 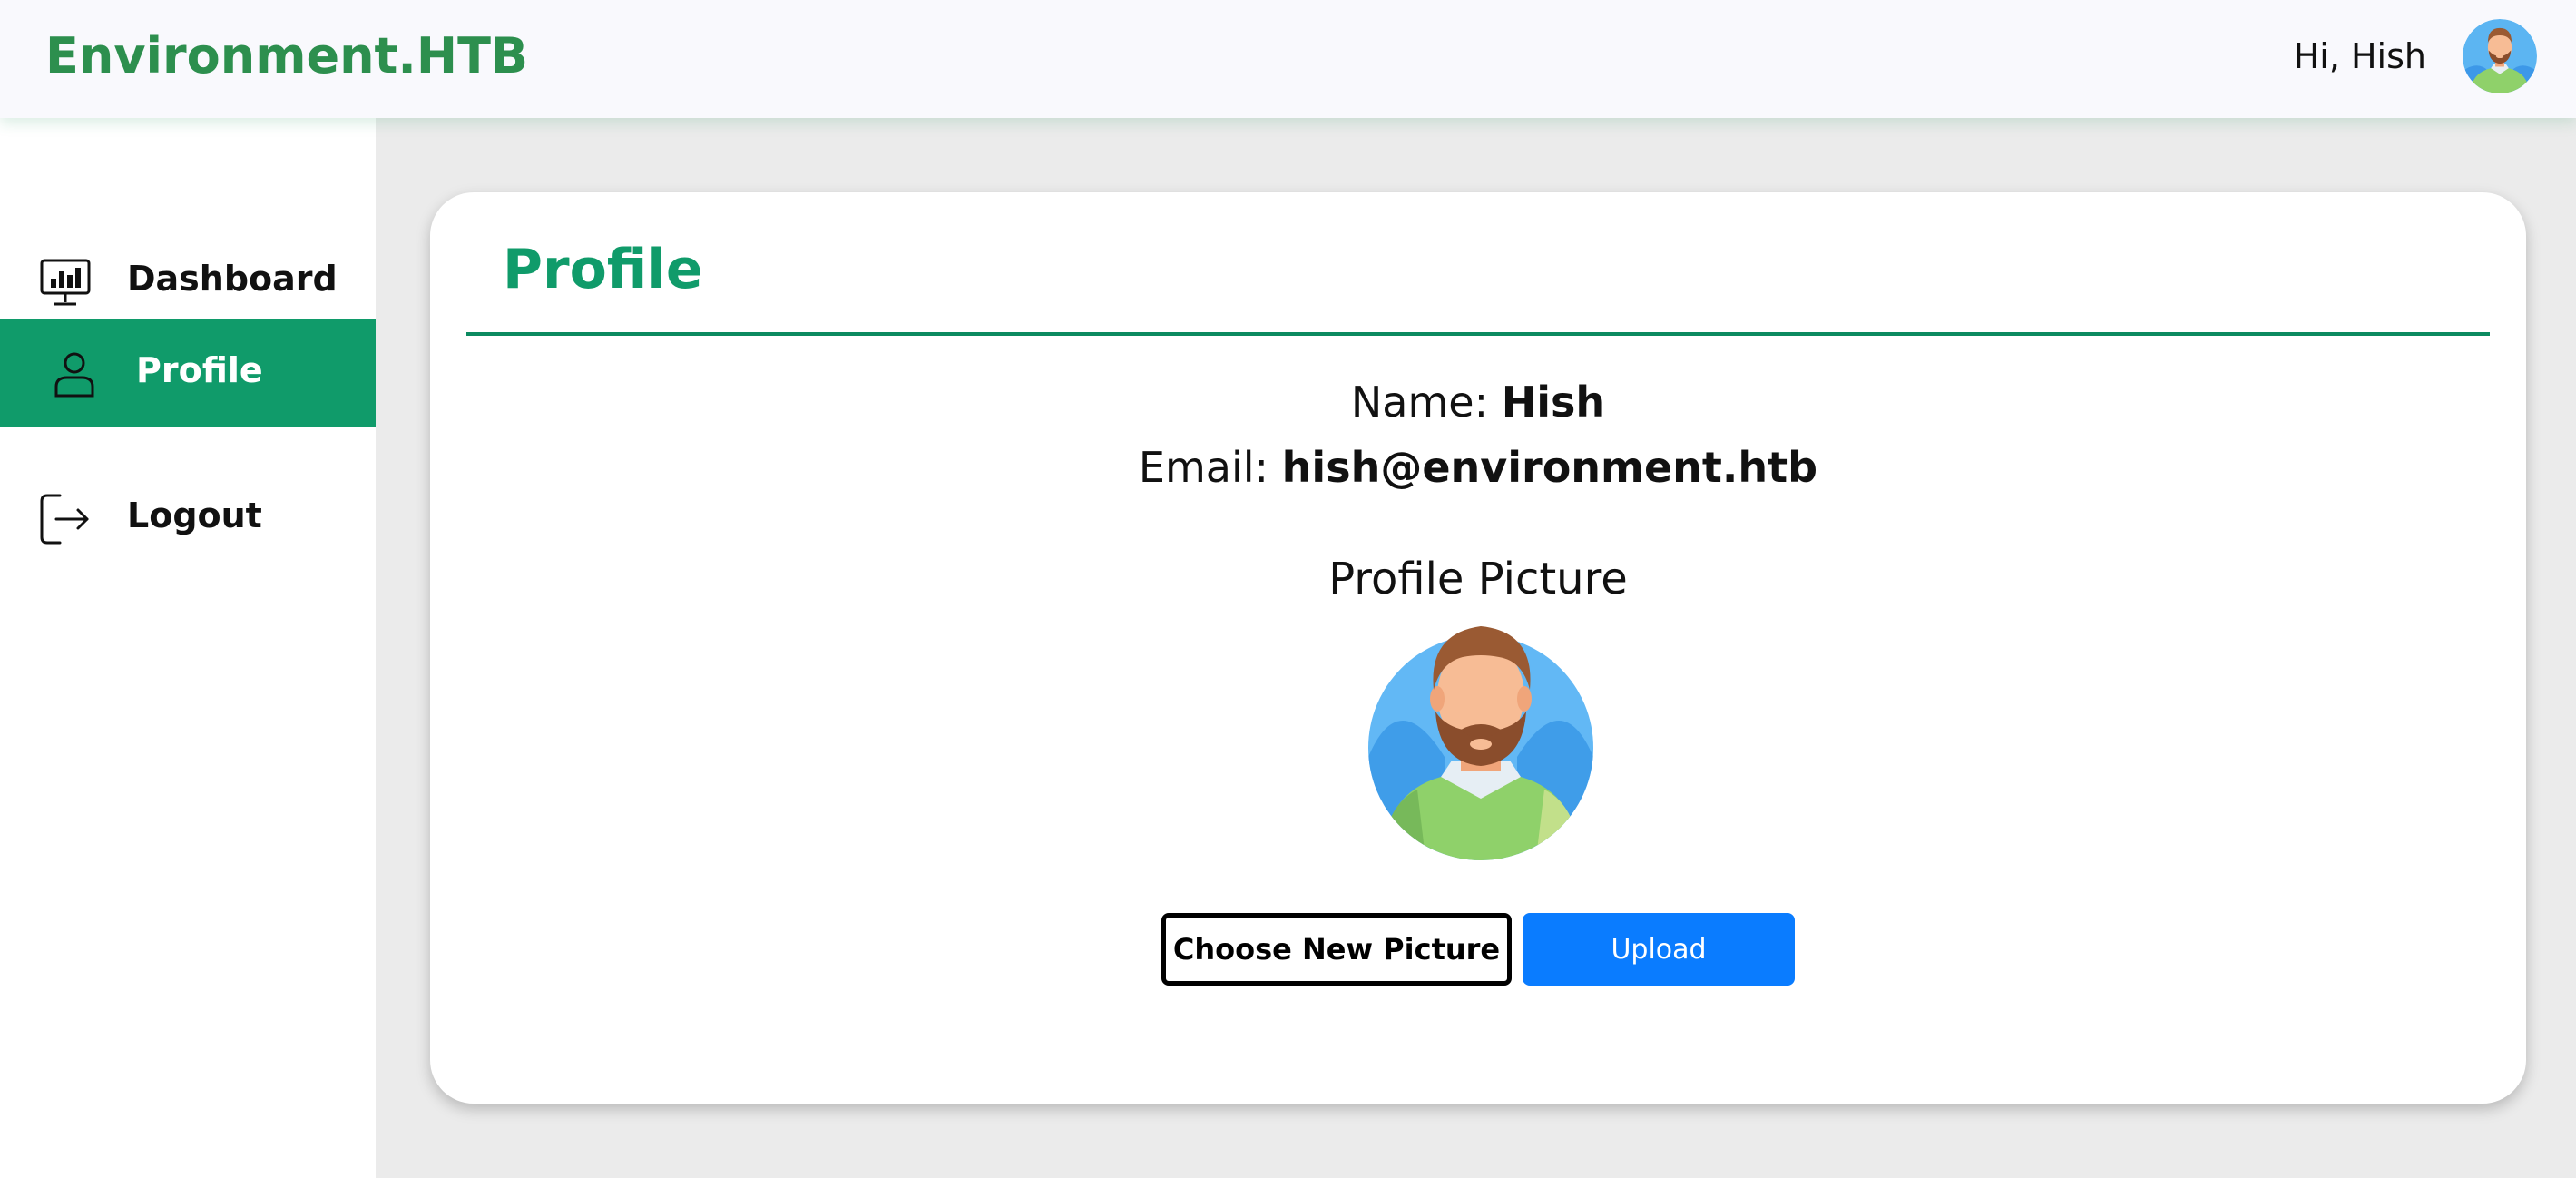 What do you see at coordinates (2359, 56) in the screenshot?
I see `user-greeting: Hi, Hish` at bounding box center [2359, 56].